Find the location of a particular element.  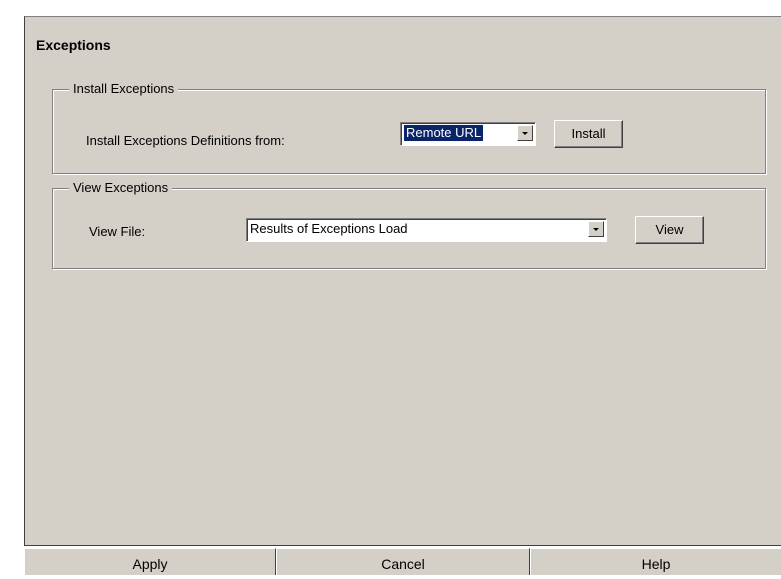

cancel-button: Cancel is located at coordinates (403, 561).